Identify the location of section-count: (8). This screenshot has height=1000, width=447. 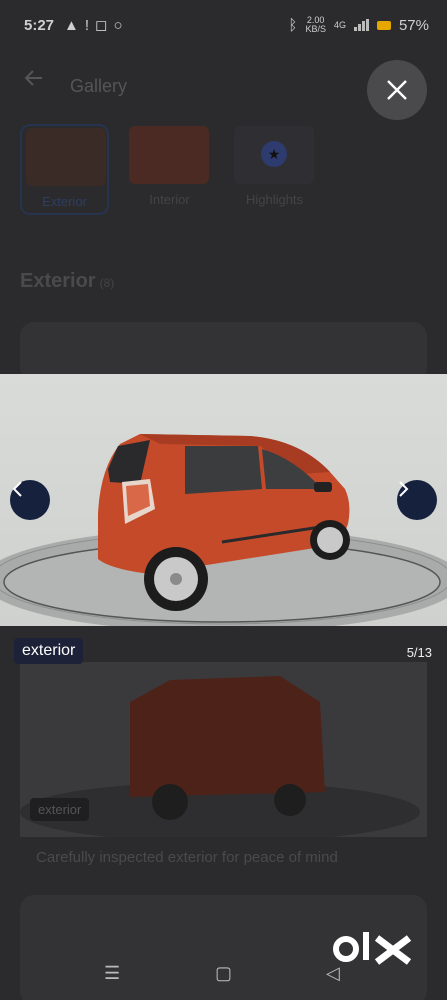
(107, 283).